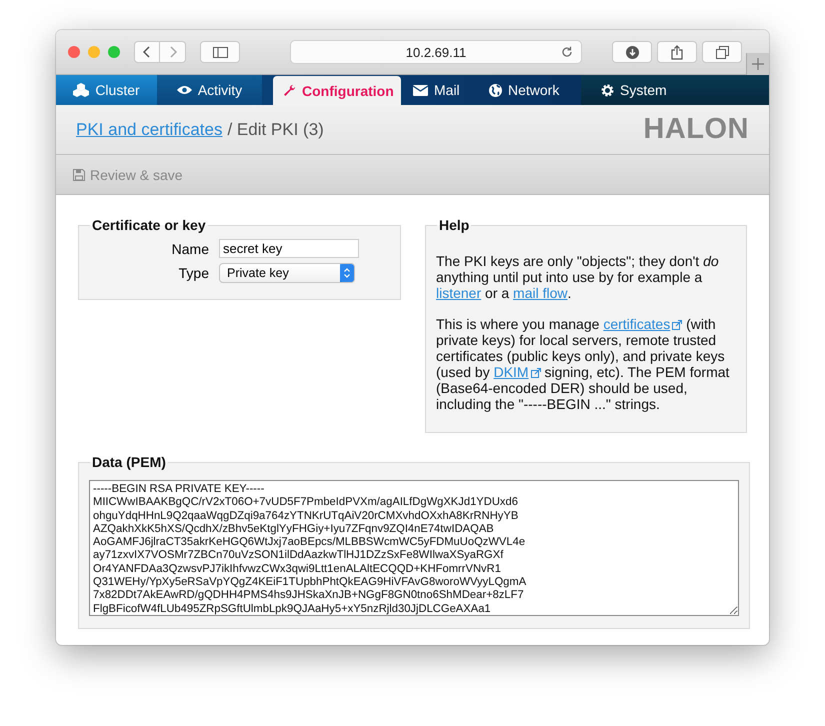 This screenshot has width=825, height=726. Describe the element at coordinates (454, 225) in the screenshot. I see `section-title: Help` at that location.